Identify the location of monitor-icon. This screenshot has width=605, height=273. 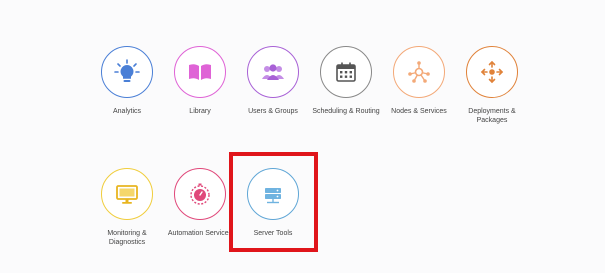
(127, 194).